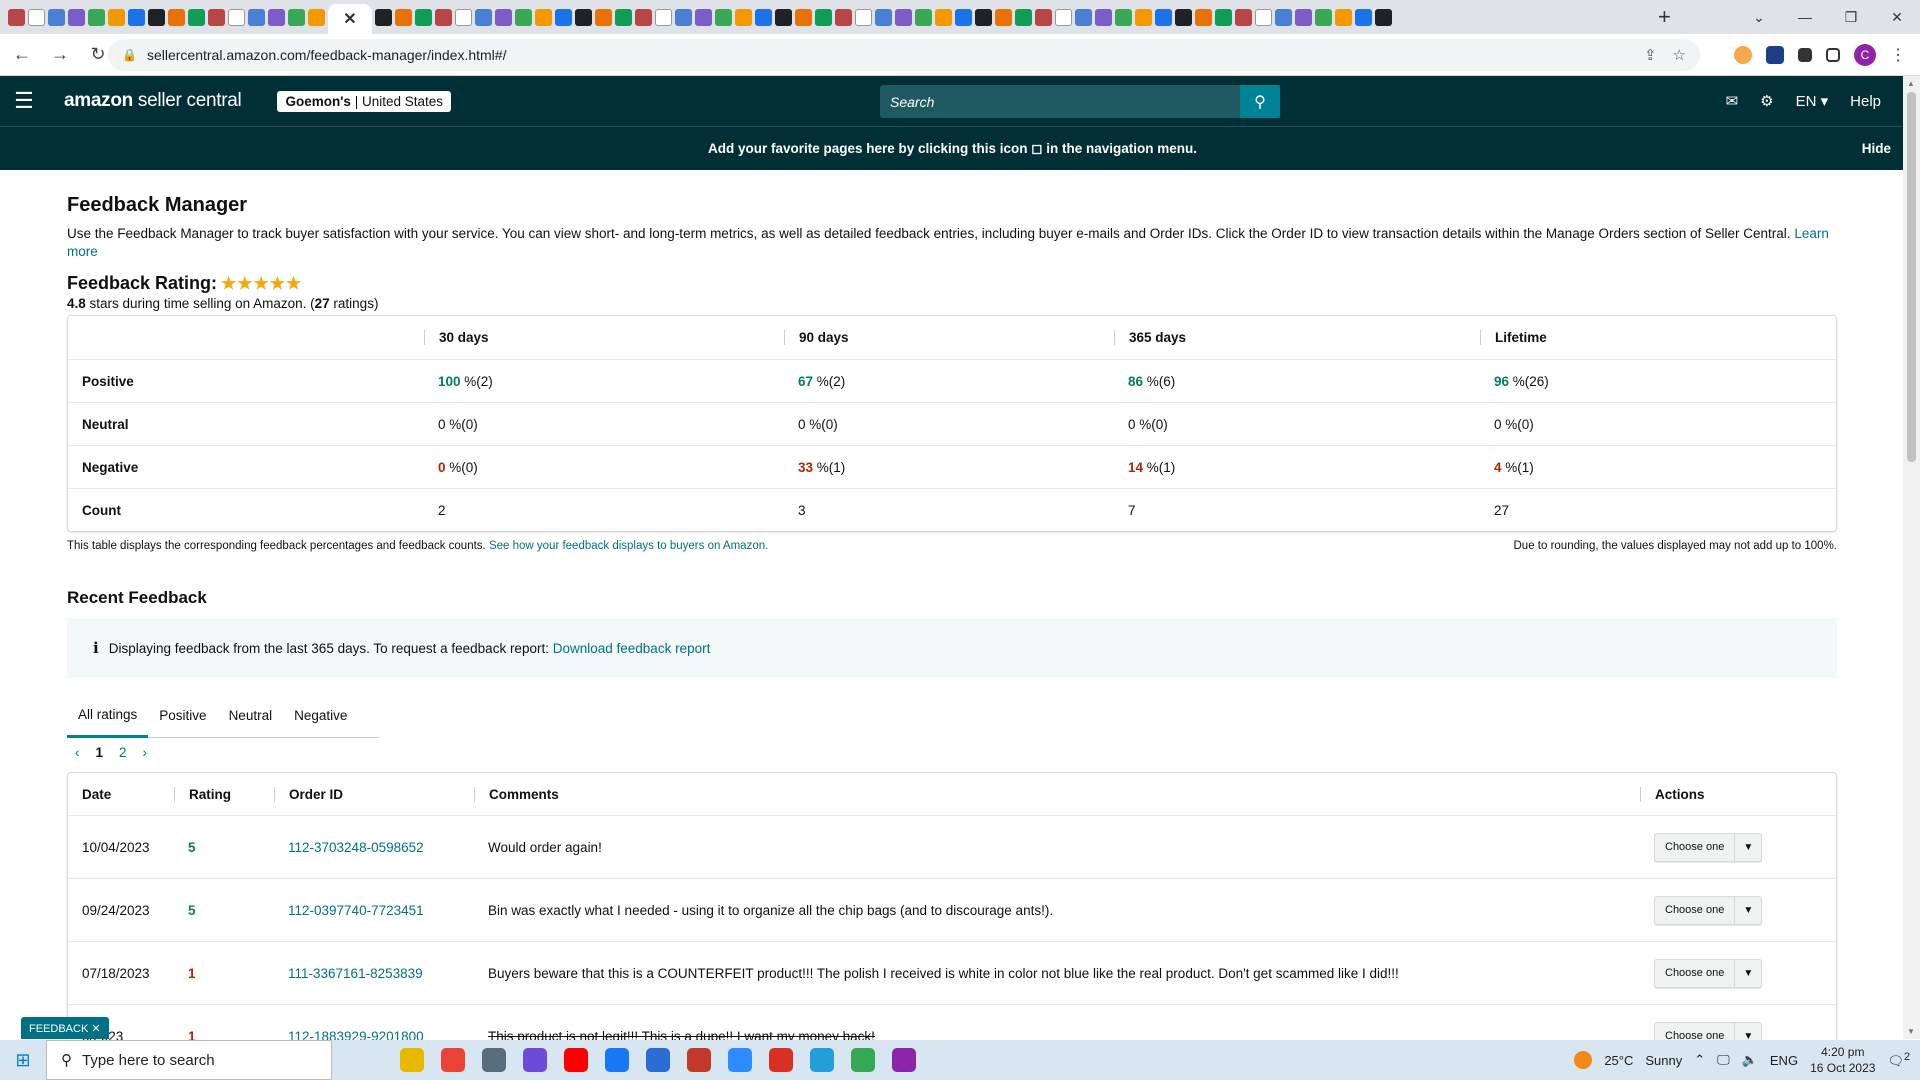 This screenshot has width=1920, height=1080. Describe the element at coordinates (1650, 55) in the screenshot. I see `share-icon: ⇪` at that location.